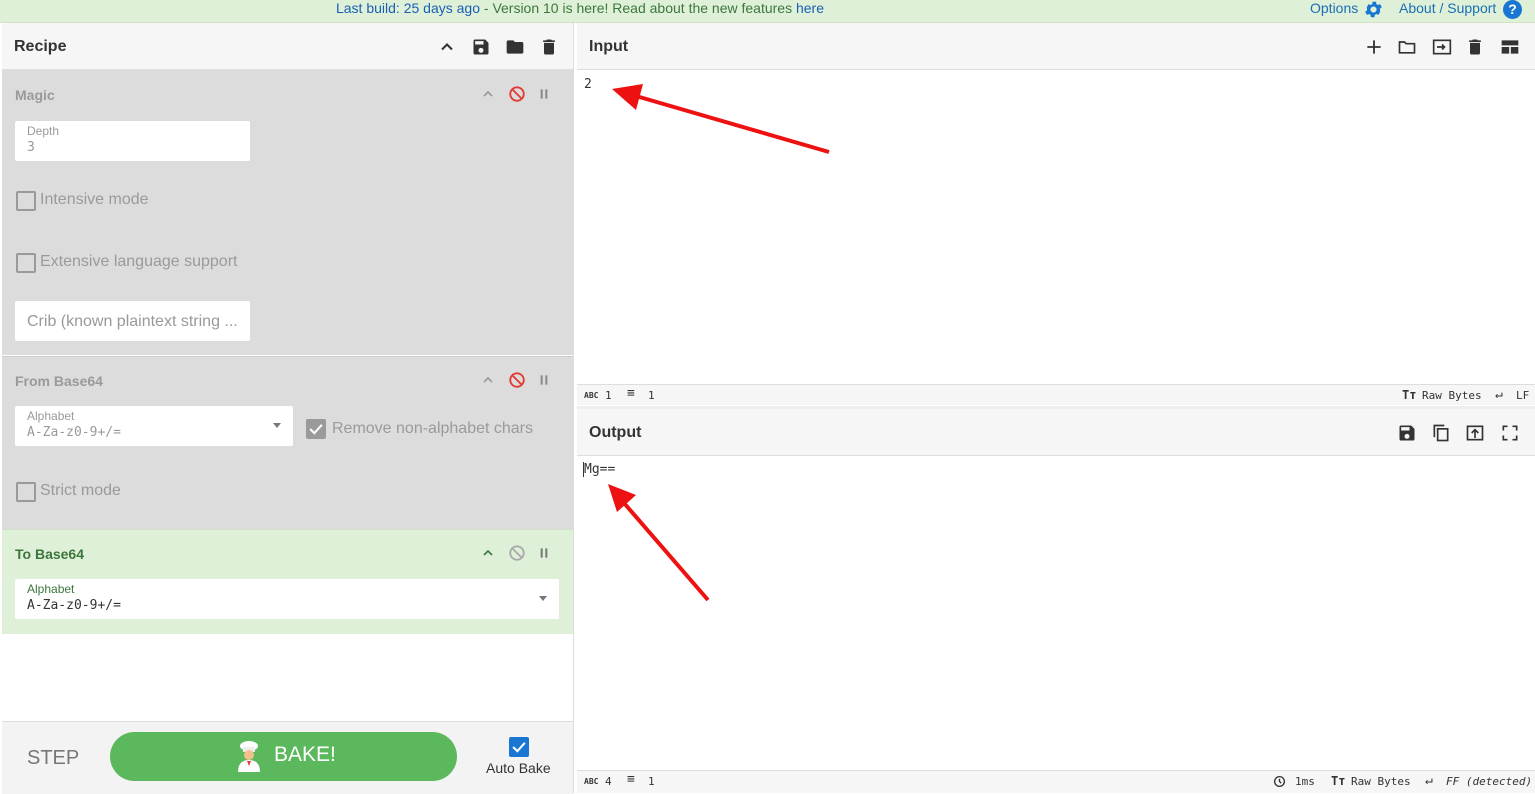  I want to click on copy-icon, so click(1441, 433).